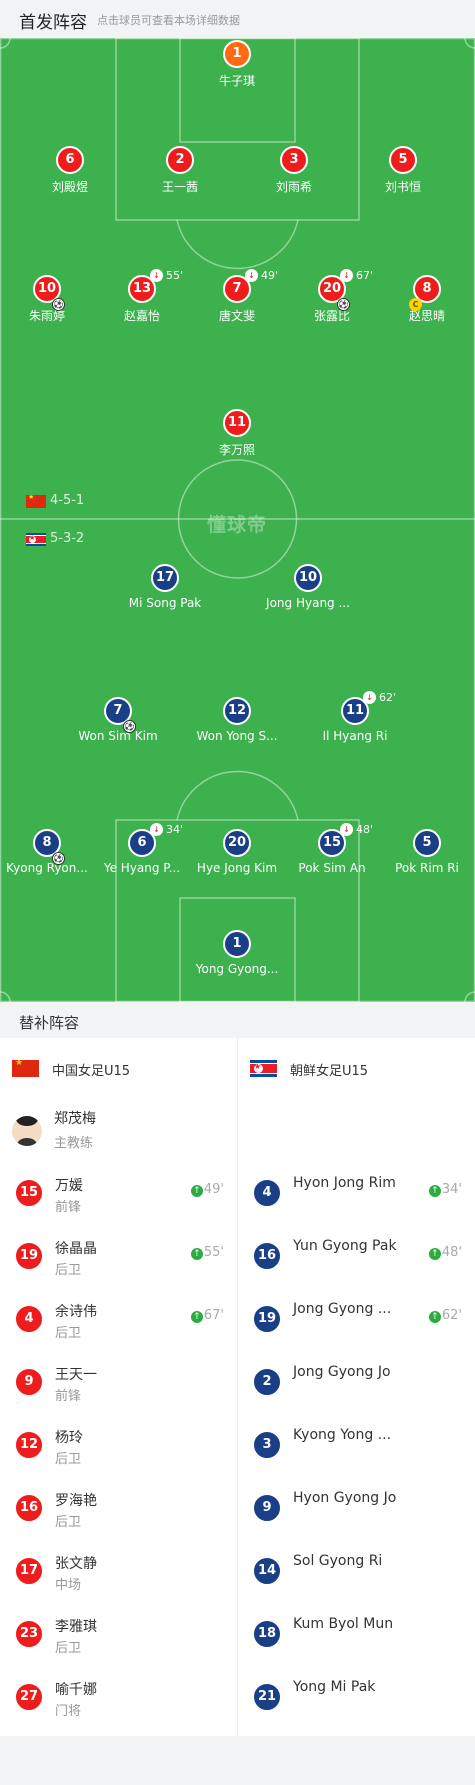 The height and width of the screenshot is (1785, 475). I want to click on player-number: 12, so click(237, 711).